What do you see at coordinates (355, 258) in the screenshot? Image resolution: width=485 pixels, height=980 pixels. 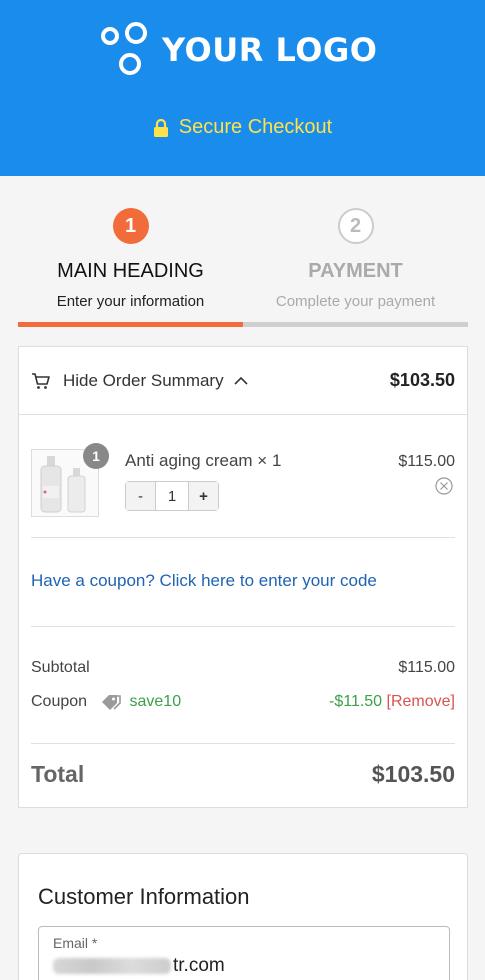 I see `step-payment: 2 PAYMENT Complete your payment` at bounding box center [355, 258].